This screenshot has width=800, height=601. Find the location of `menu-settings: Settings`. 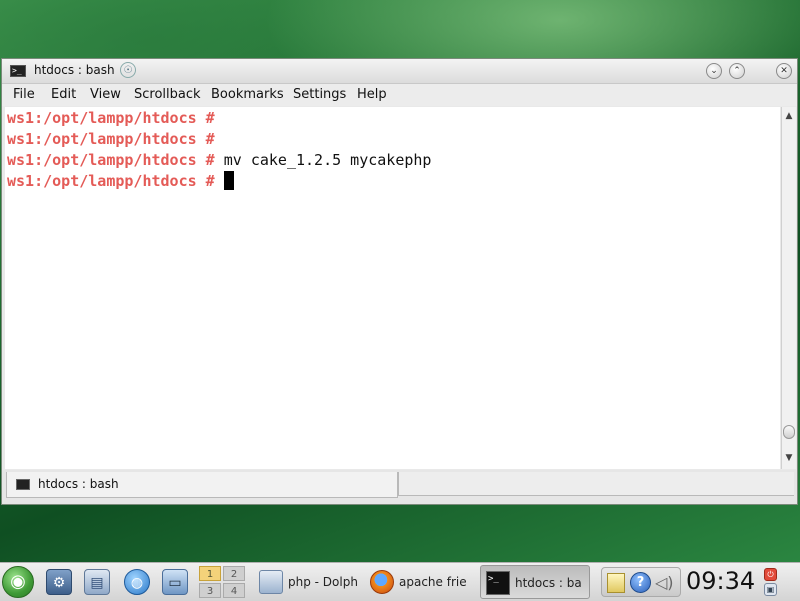

menu-settings: Settings is located at coordinates (319, 94).